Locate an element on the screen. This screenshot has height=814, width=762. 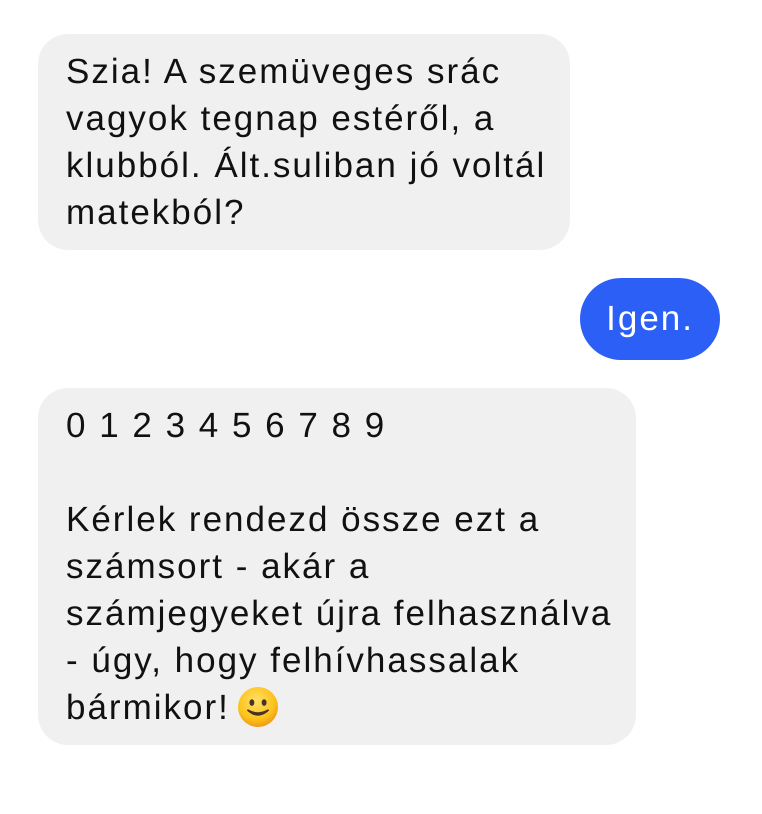
message-text: 0 1 2 3 4 5 6 7 8 9 is located at coordinates (226, 425).